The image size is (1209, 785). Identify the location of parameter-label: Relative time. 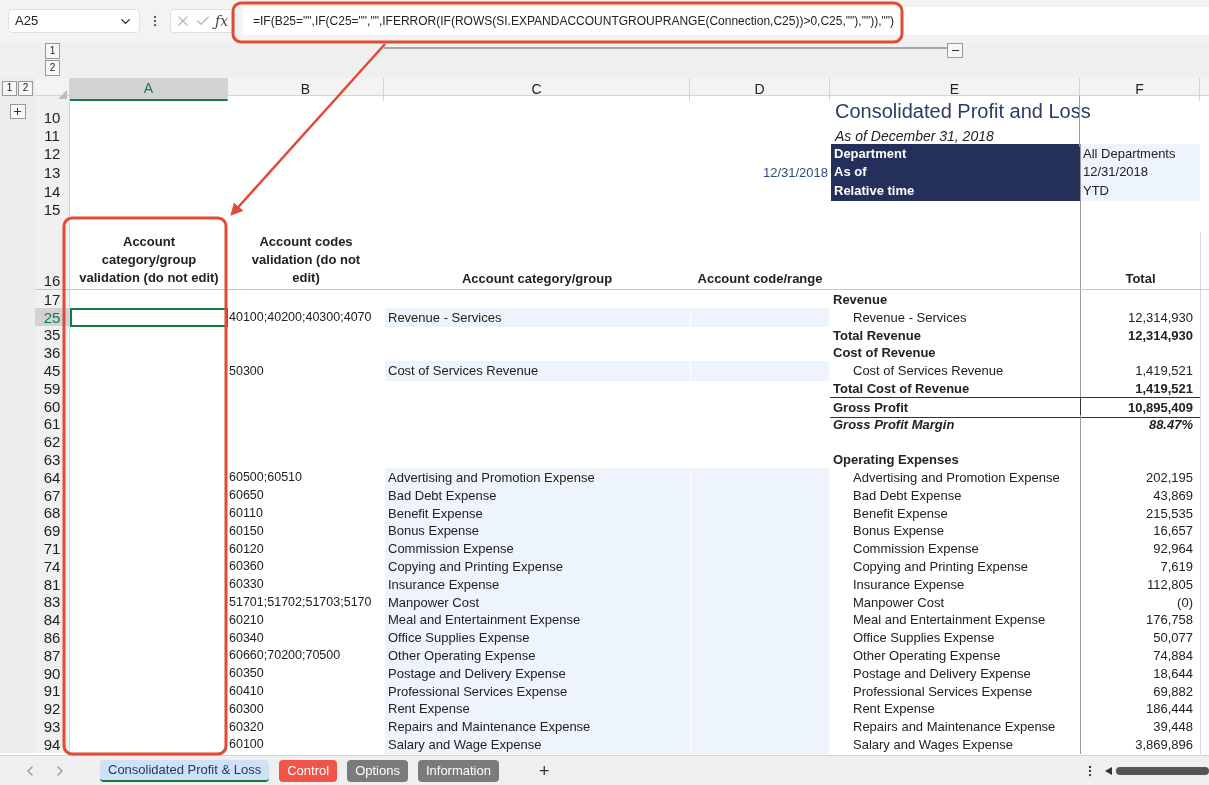
(955, 191).